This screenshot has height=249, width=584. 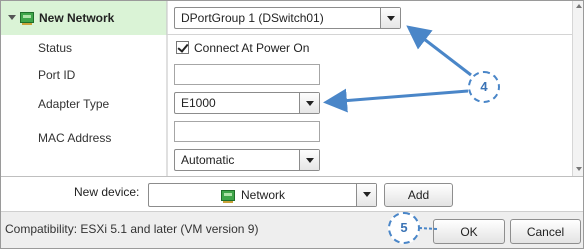 I want to click on connect-at-power-on-checkbox, so click(x=182, y=47).